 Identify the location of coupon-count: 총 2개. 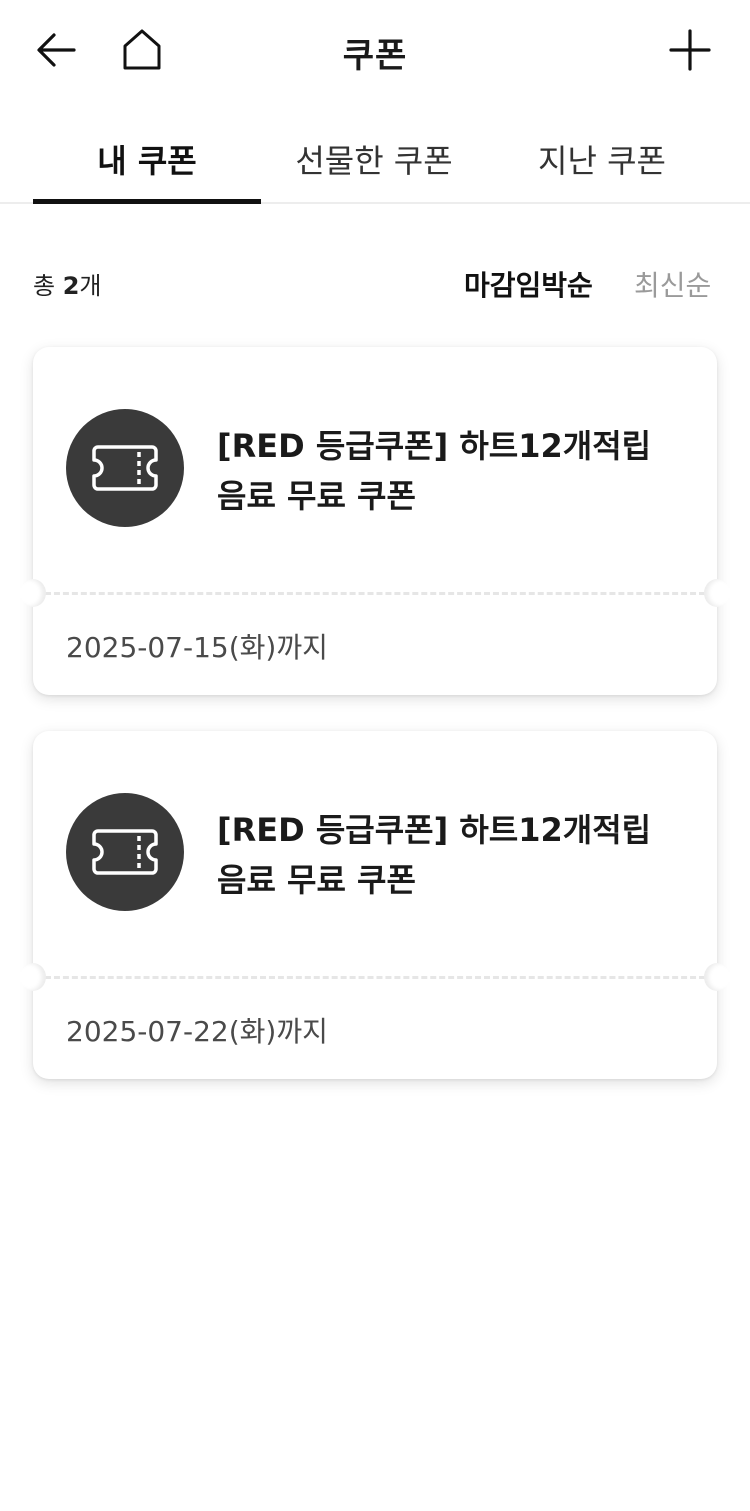
(67, 283).